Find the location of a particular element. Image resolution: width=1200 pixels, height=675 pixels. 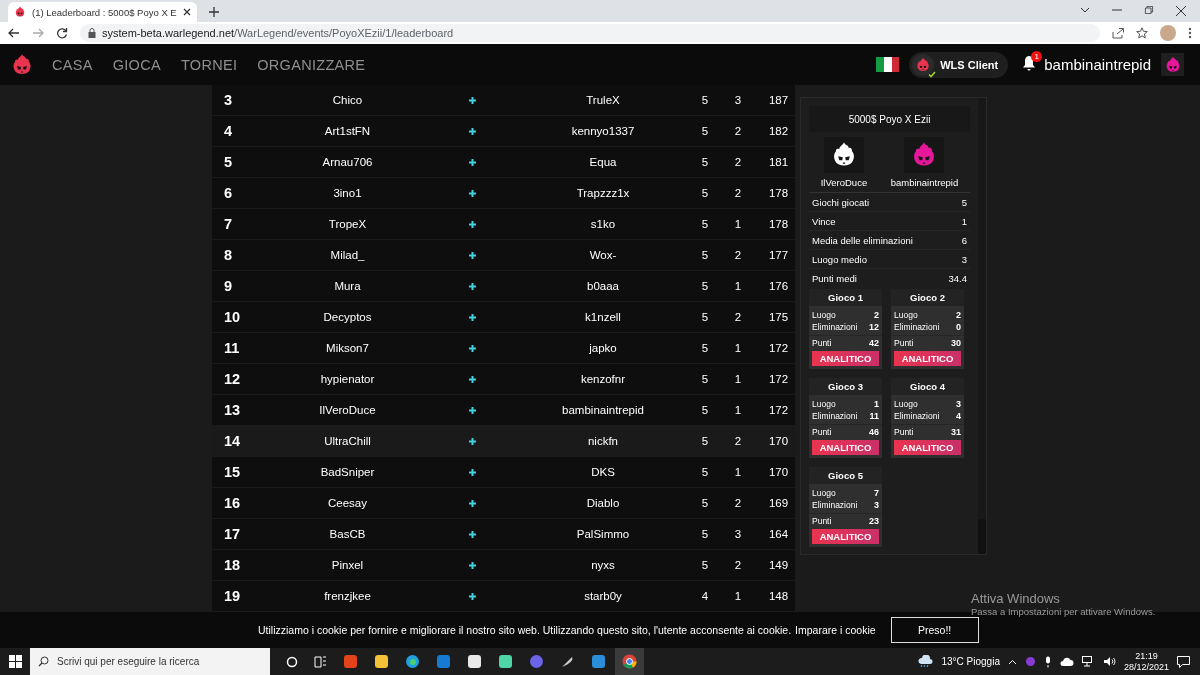

chat-icon is located at coordinates (536, 661).